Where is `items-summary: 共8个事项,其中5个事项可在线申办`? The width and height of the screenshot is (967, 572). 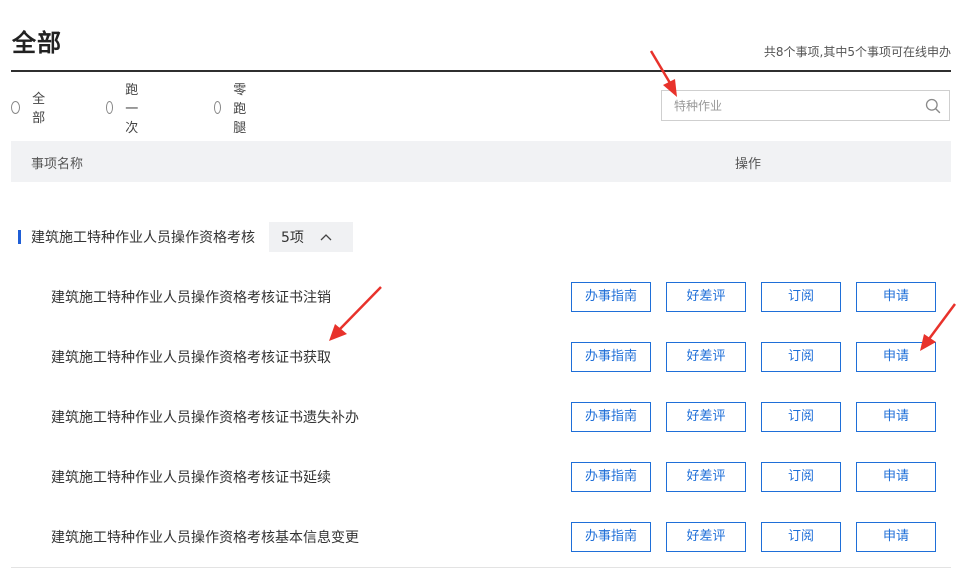
items-summary: 共8个事项,其中5个事项可在线申办 is located at coordinates (857, 52).